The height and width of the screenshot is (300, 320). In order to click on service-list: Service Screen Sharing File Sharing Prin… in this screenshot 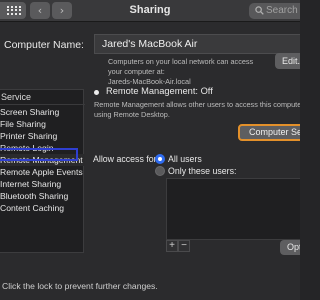, I will do `click(42, 171)`.